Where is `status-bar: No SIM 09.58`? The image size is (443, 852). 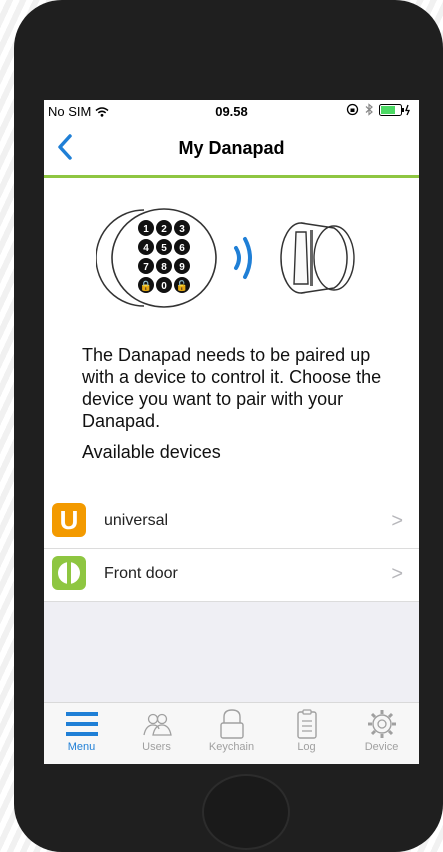 status-bar: No SIM 09.58 is located at coordinates (231, 110).